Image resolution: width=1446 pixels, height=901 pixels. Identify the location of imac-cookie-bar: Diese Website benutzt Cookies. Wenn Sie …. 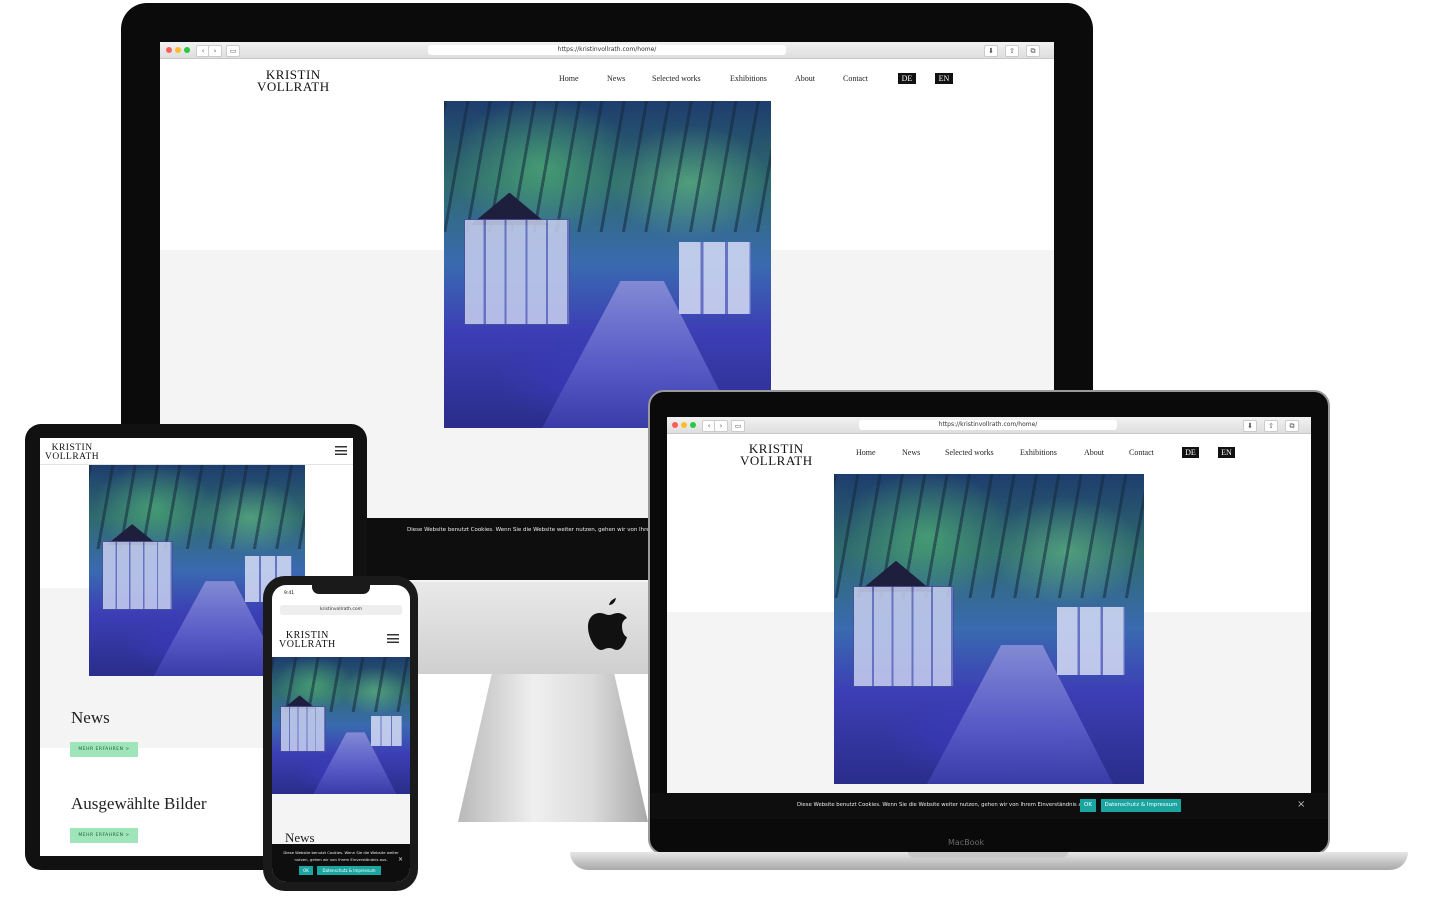
(513, 549).